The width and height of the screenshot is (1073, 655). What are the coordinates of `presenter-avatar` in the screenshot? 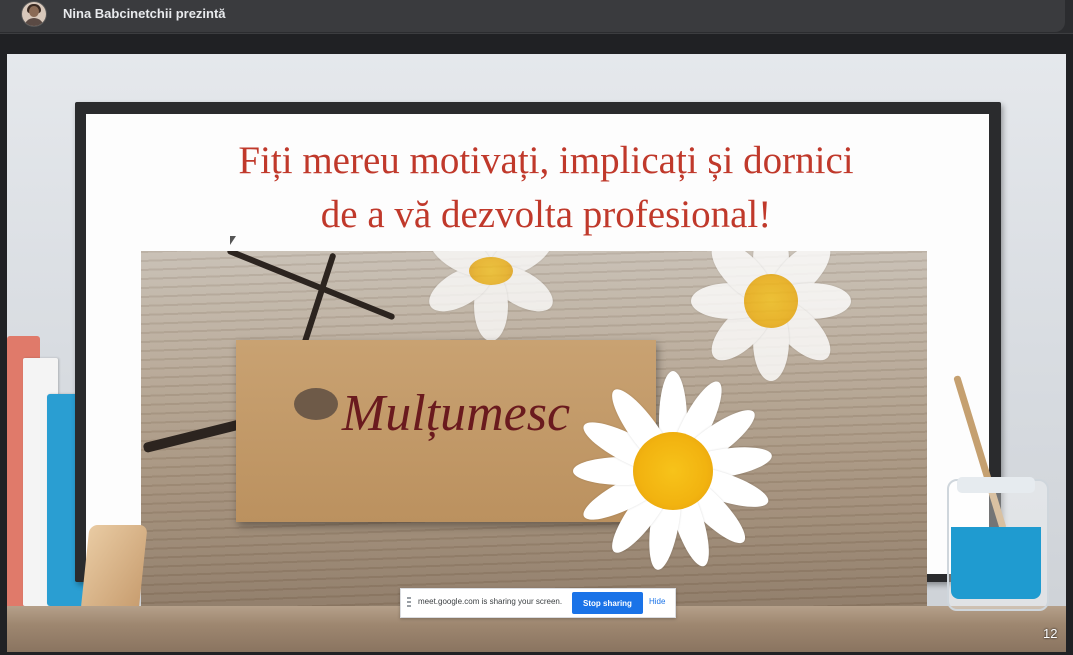 It's located at (34, 14).